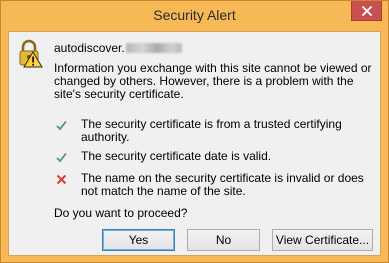 This screenshot has width=389, height=263. I want to click on site-address: autodiscover., so click(118, 48).